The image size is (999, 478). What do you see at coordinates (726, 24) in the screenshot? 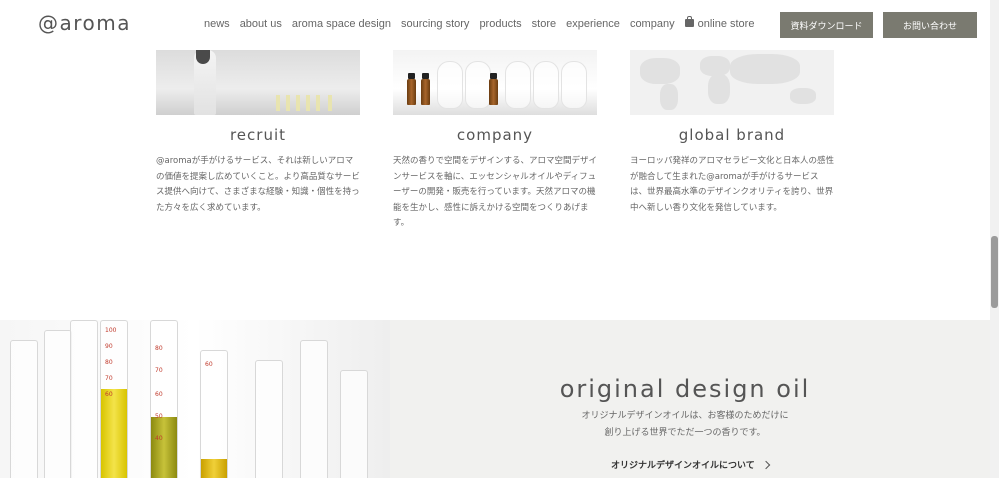
I see `nav-online-store-label: online store` at bounding box center [726, 24].